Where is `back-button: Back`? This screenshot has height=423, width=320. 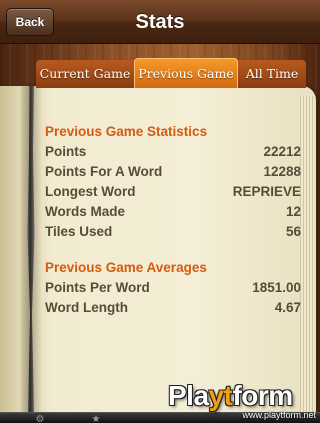
back-button: Back is located at coordinates (30, 22).